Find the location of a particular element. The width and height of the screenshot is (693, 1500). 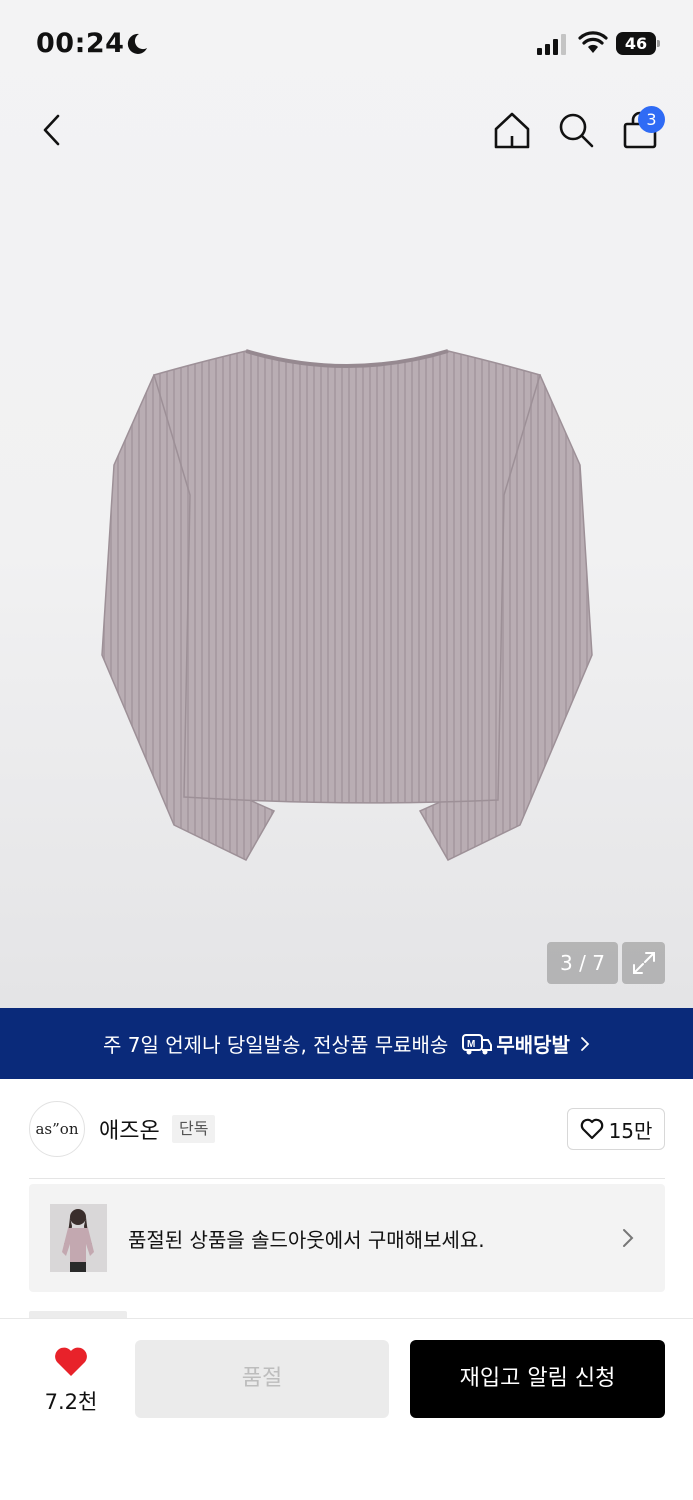

expand-image-button is located at coordinates (643, 963).